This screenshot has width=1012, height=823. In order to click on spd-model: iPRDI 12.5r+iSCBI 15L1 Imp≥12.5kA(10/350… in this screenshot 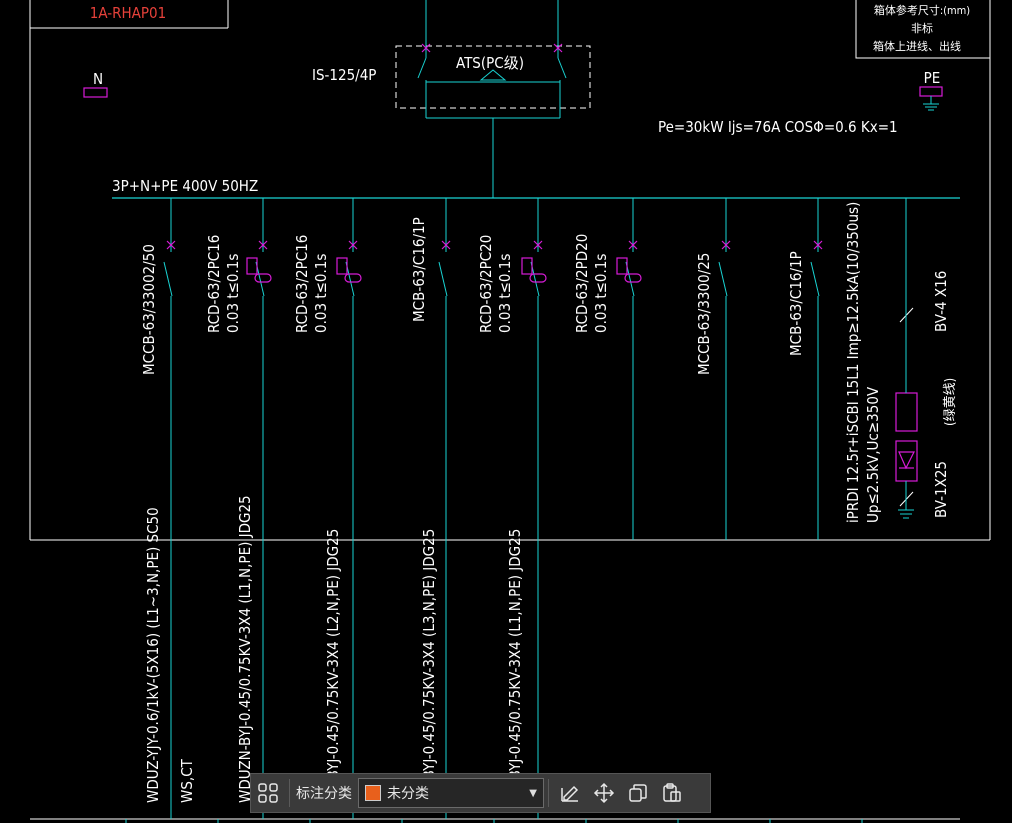, I will do `click(853, 362)`.